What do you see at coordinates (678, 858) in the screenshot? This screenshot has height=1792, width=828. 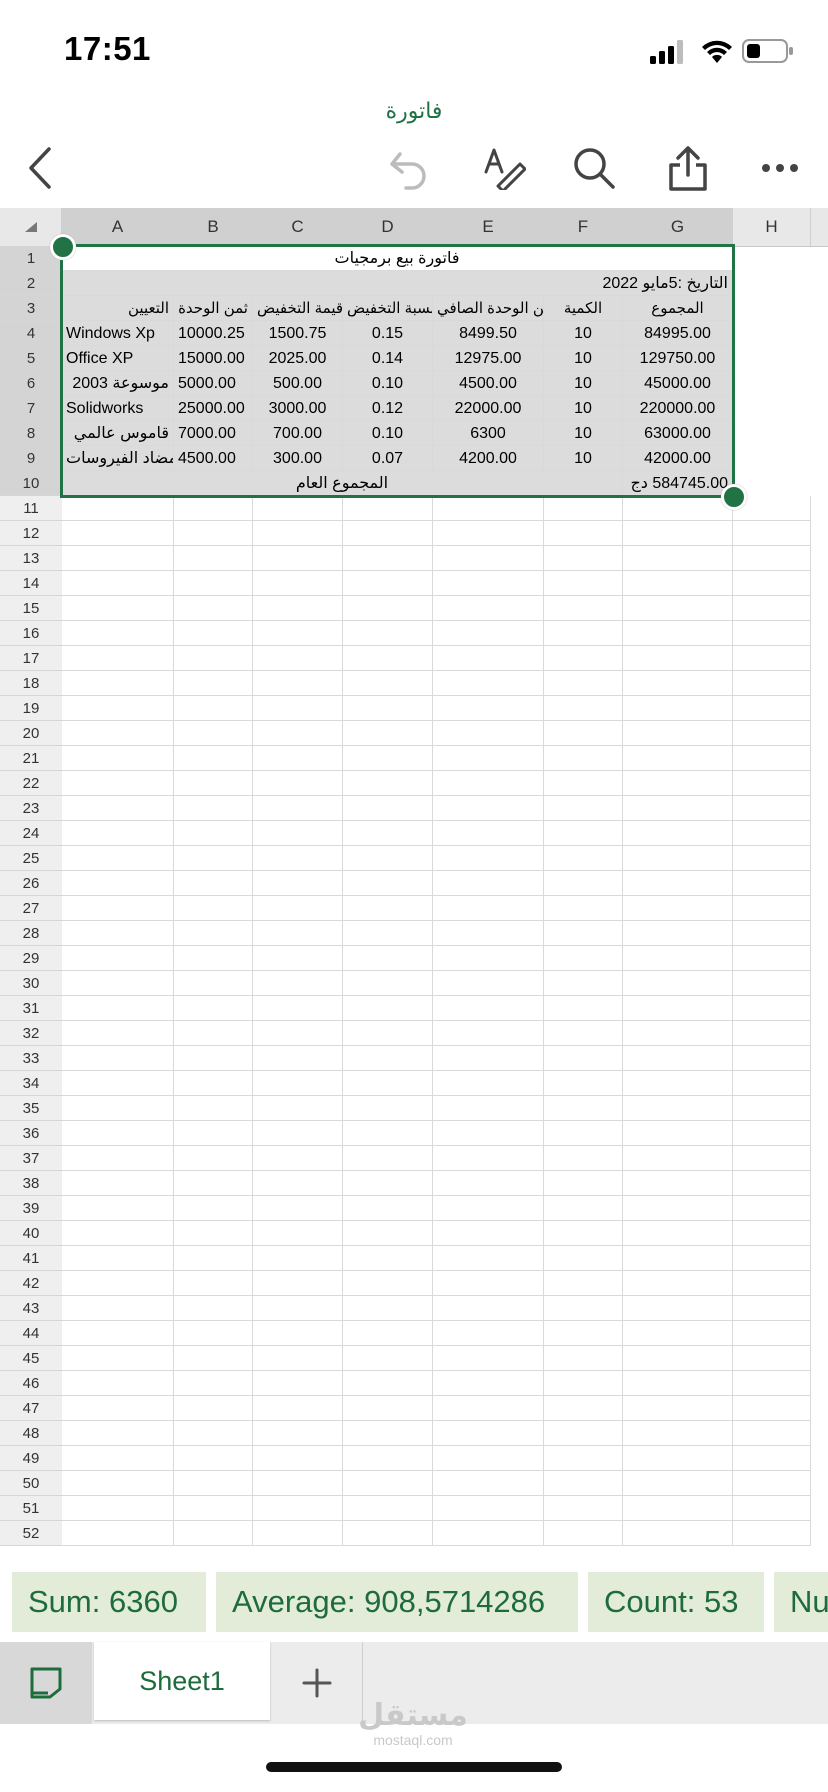 I see `cell-g25` at bounding box center [678, 858].